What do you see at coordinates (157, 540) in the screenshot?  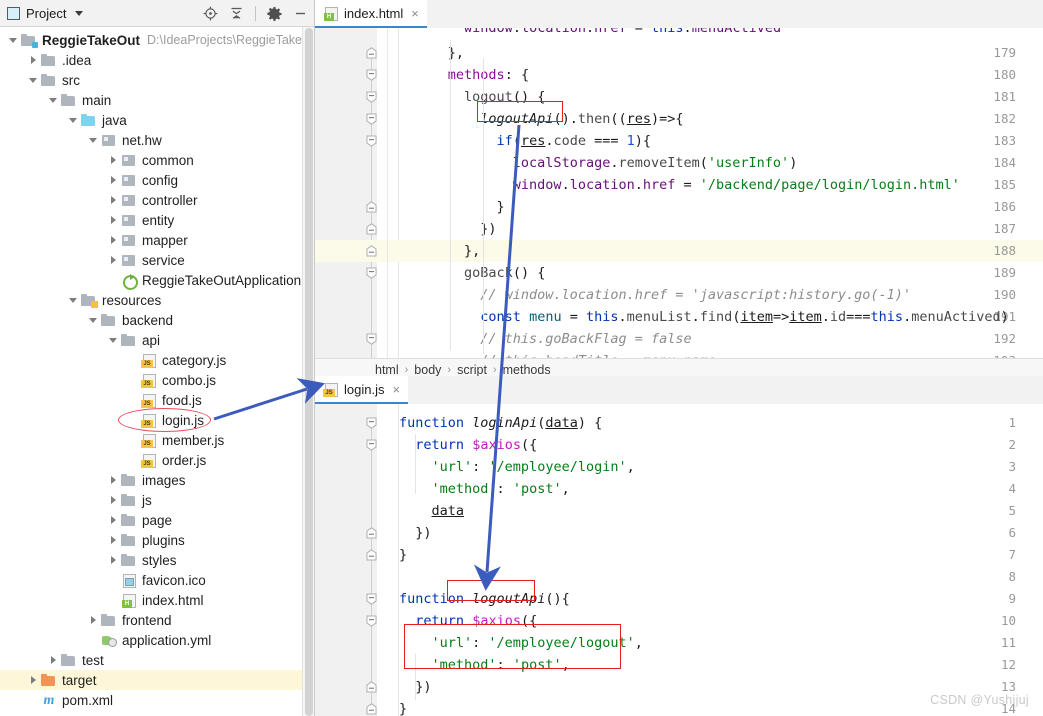 I see `tree-item-plugins: plugins` at bounding box center [157, 540].